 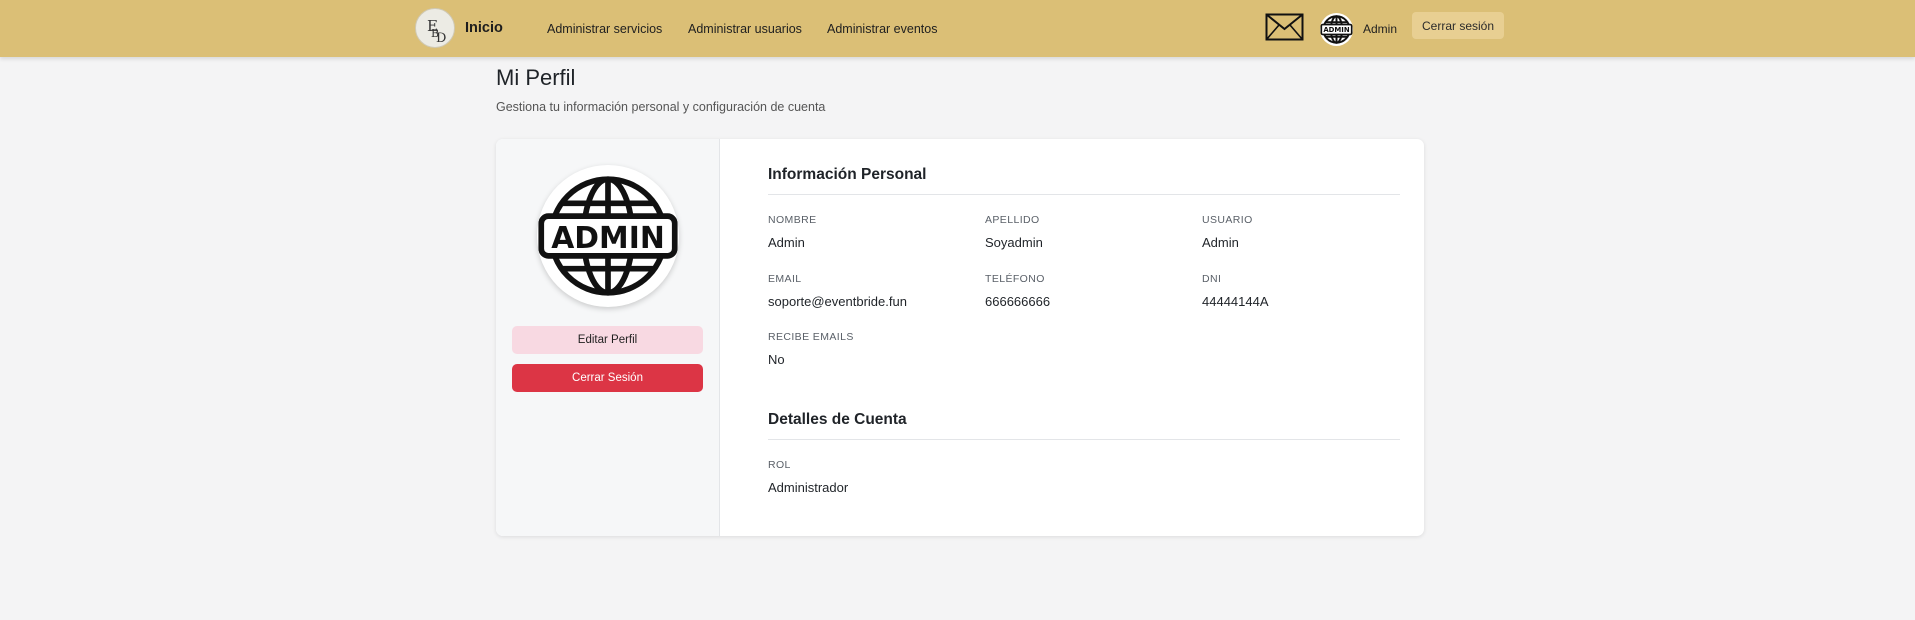 I want to click on field-label-dni: DNI, so click(x=1212, y=279).